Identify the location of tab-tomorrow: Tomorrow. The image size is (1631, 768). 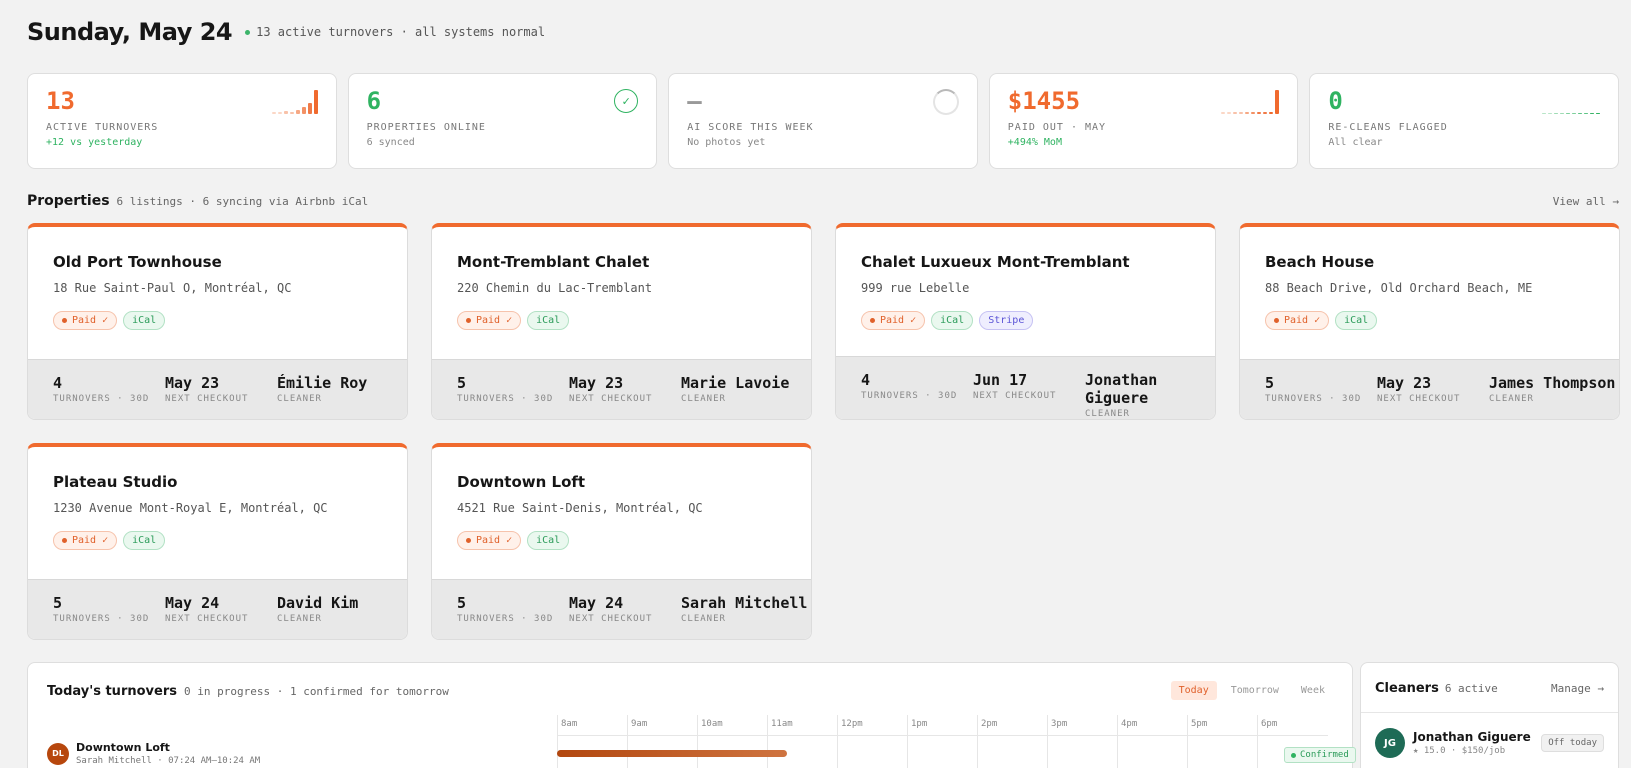
(1255, 690).